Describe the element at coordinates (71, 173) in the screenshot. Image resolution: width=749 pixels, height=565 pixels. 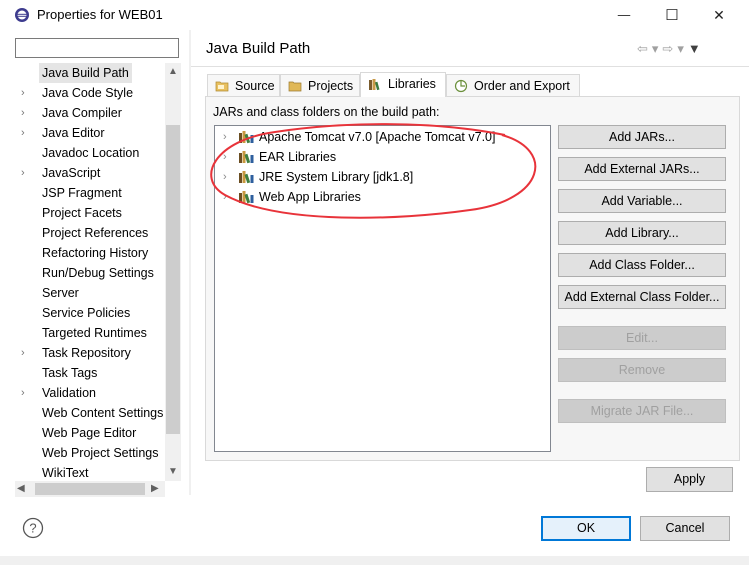
I see `sidebar-item-label: JavaScript` at that location.